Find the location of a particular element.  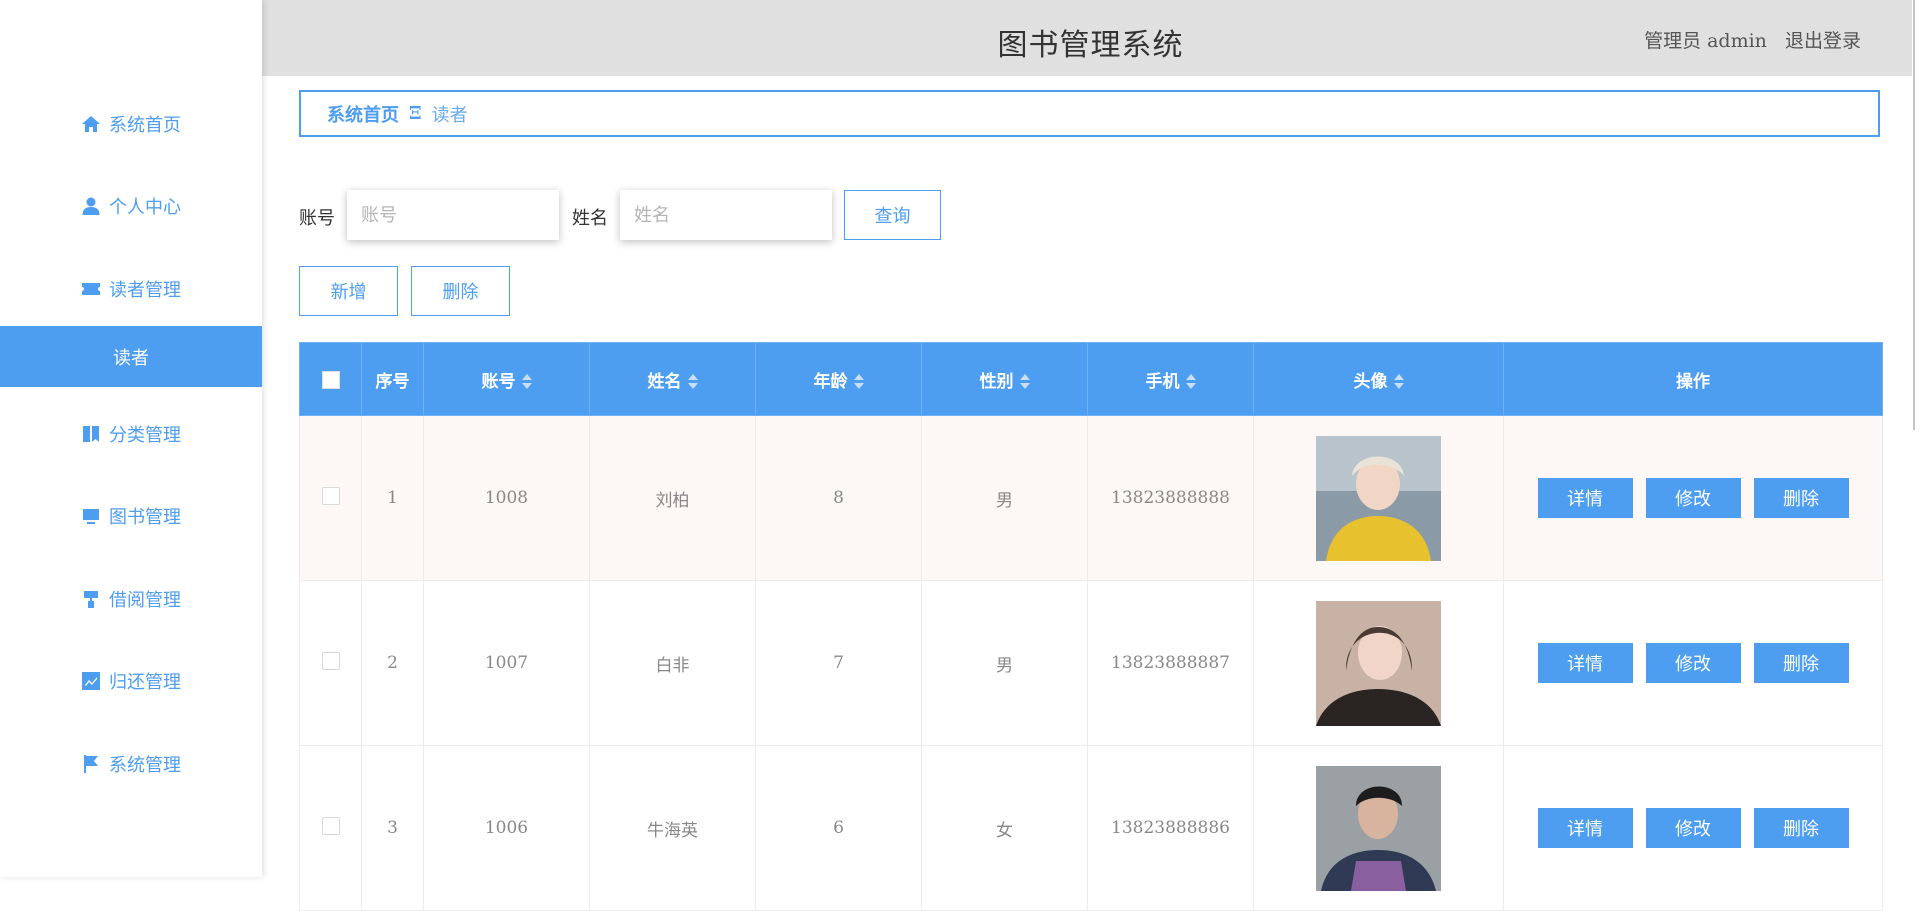

logout-link: 退出登录 is located at coordinates (1823, 41).